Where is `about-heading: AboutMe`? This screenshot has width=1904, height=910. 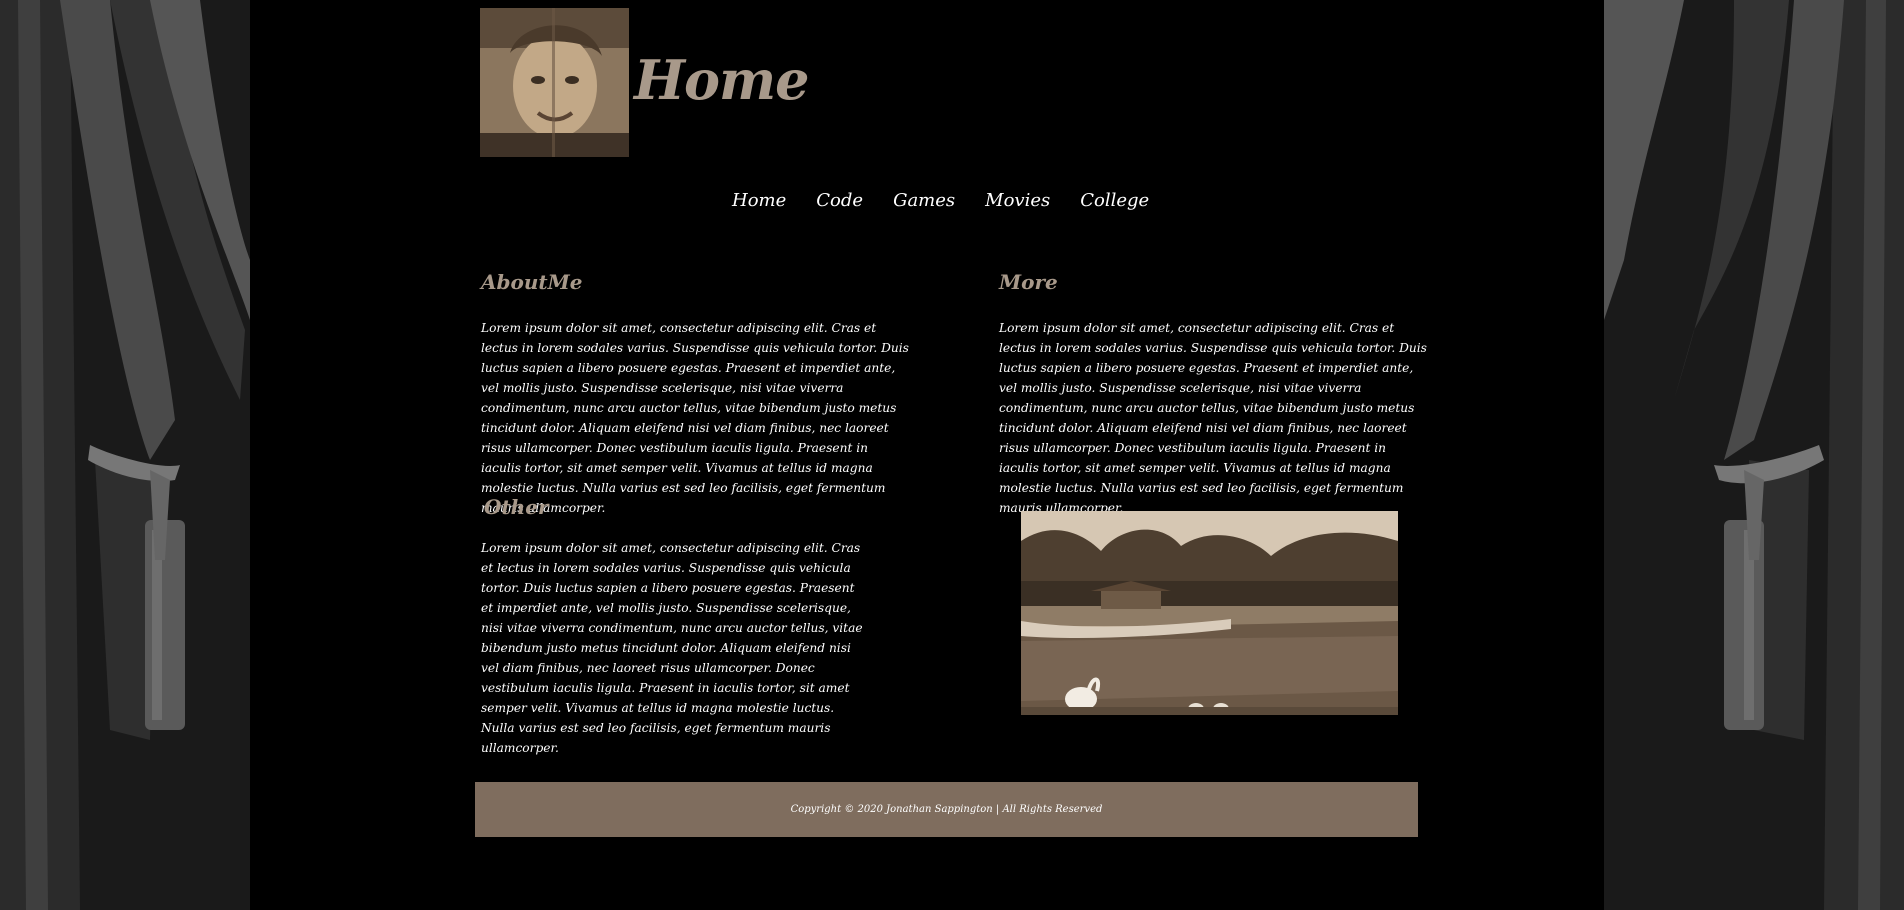 about-heading: AboutMe is located at coordinates (532, 282).